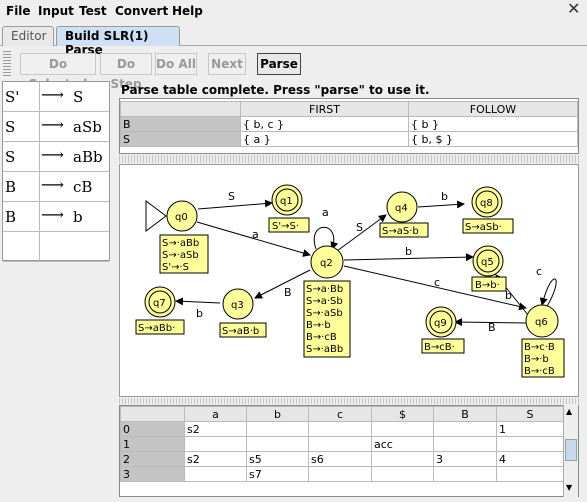 Image resolution: width=587 pixels, height=502 pixels. I want to click on table-row: S { a } { b, $ }, so click(349, 139).